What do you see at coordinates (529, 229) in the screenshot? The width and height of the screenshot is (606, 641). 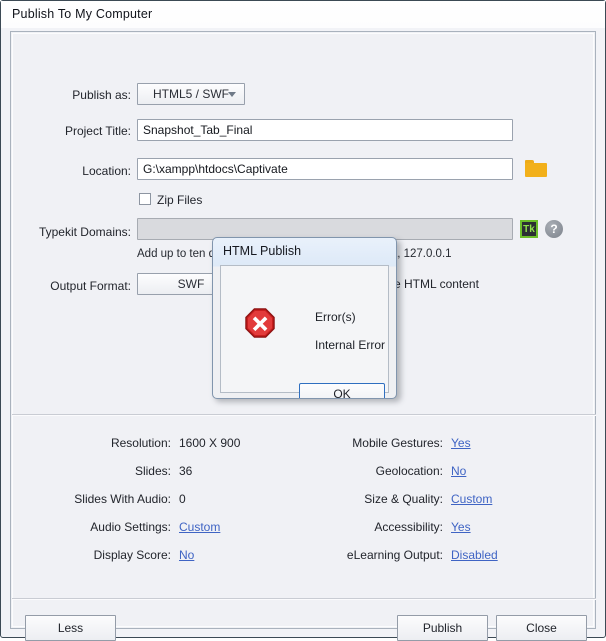 I see `typekit-icon: Tk` at bounding box center [529, 229].